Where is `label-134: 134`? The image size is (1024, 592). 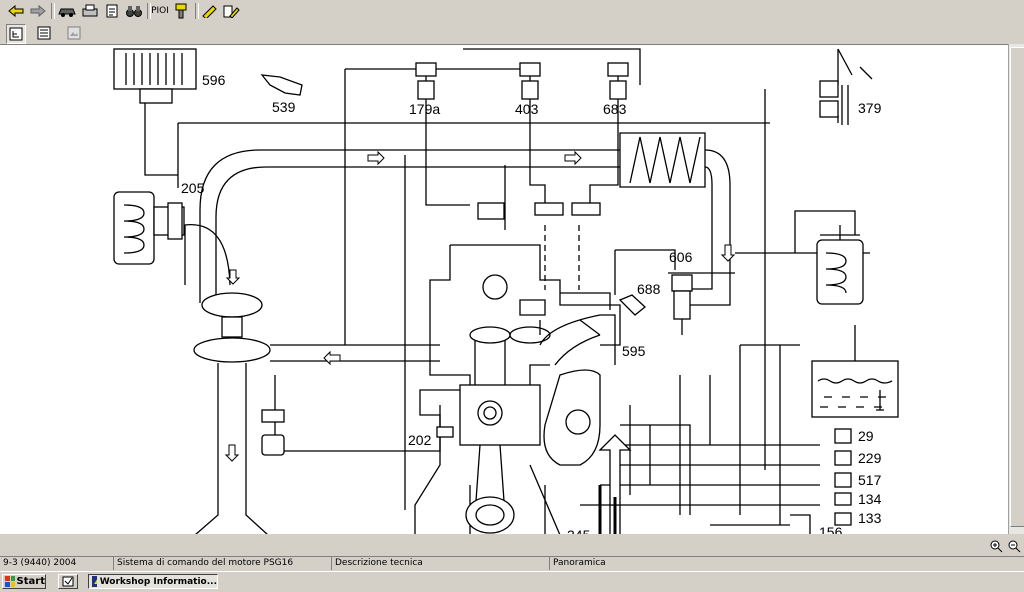
label-134: 134 is located at coordinates (870, 499).